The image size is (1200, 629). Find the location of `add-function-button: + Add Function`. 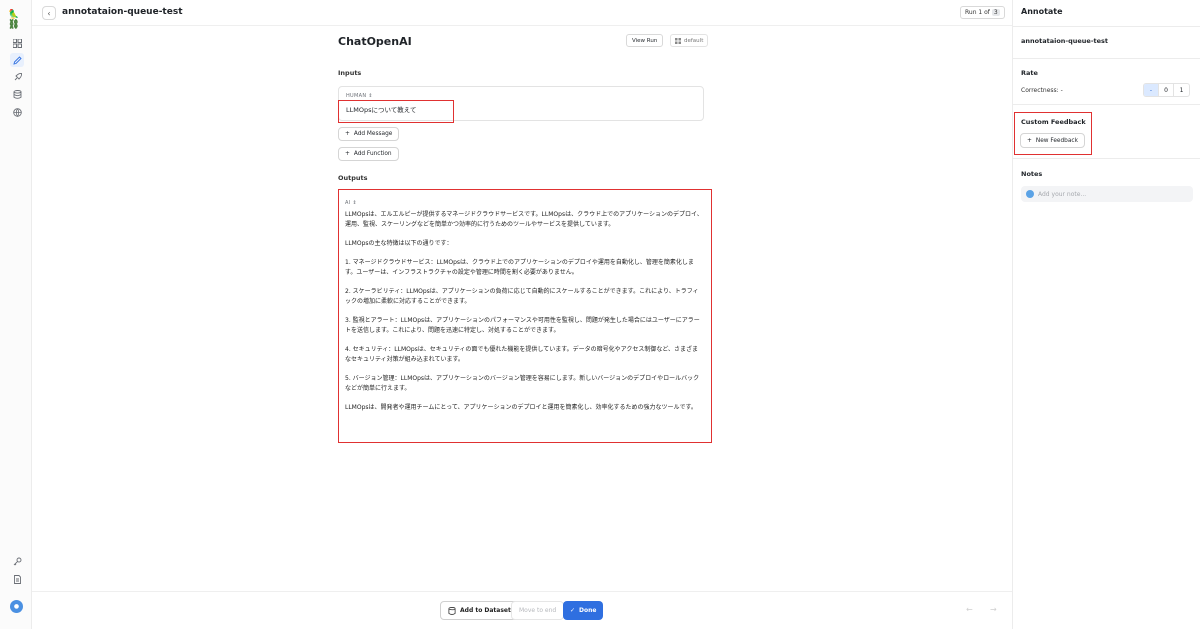

add-function-button: + Add Function is located at coordinates (368, 154).